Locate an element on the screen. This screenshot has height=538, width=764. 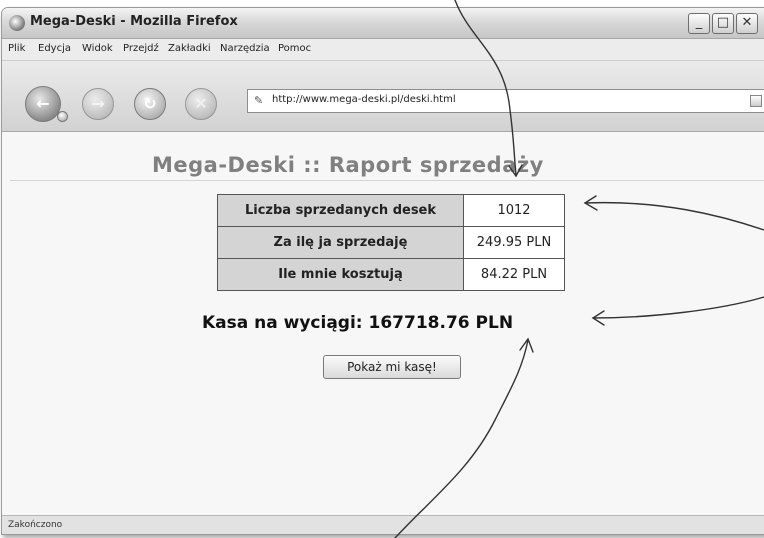
table-row: Za ilę ja sprzedaję 249.95 PLN is located at coordinates (391, 242).